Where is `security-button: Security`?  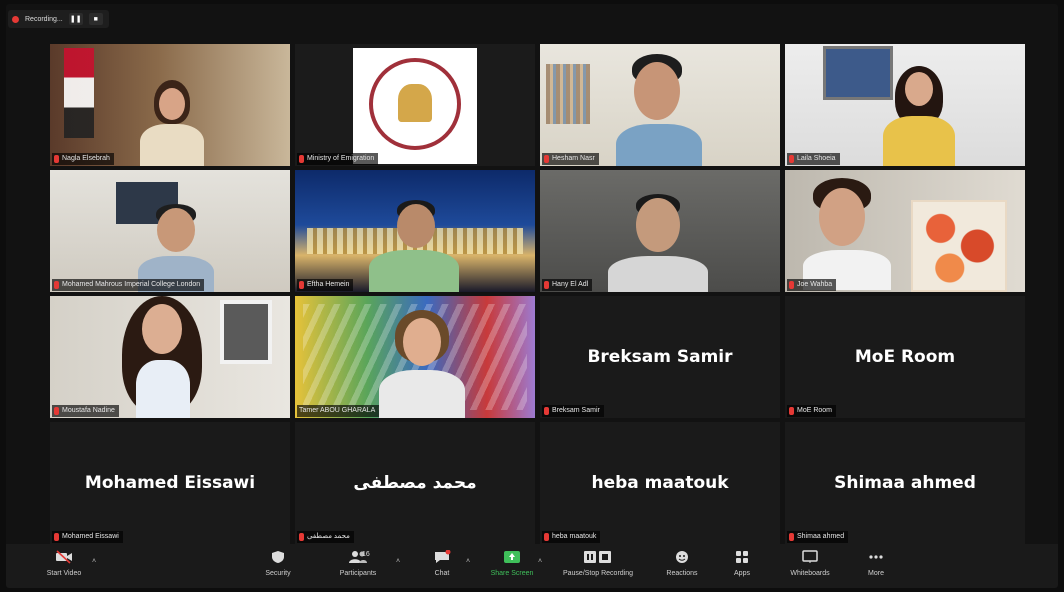 security-button: Security is located at coordinates (278, 563).